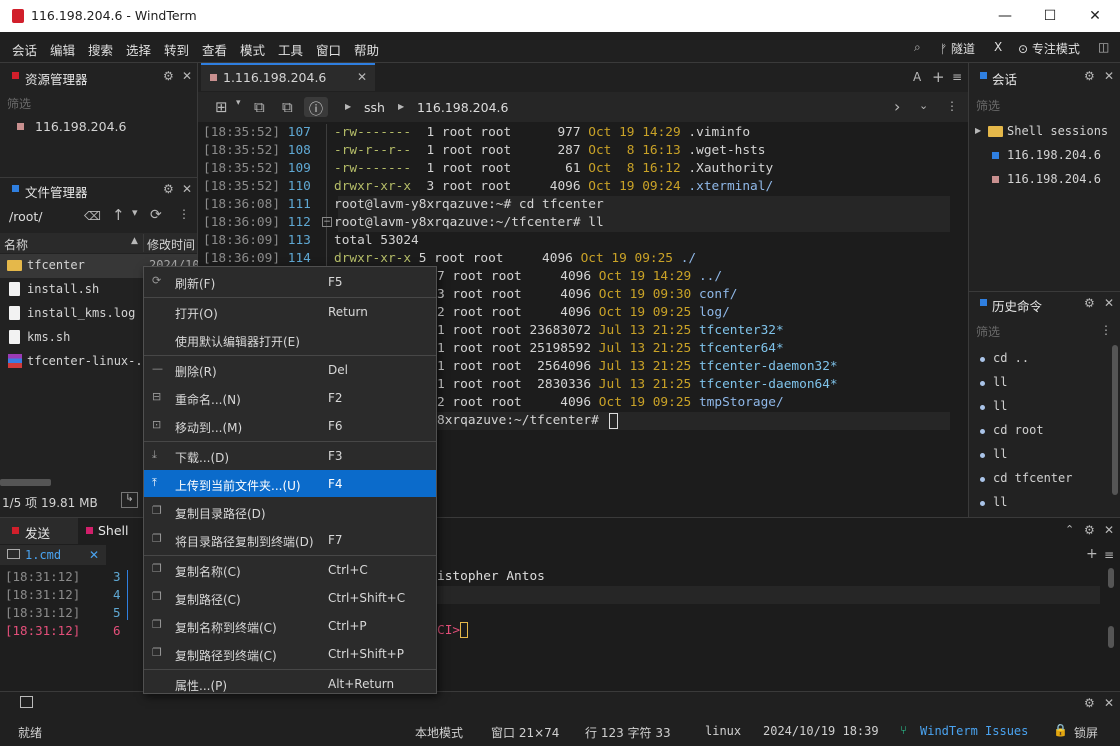 This screenshot has height=746, width=1120. What do you see at coordinates (362, 77) in the screenshot?
I see `tab-close-icon: ✕` at bounding box center [362, 77].